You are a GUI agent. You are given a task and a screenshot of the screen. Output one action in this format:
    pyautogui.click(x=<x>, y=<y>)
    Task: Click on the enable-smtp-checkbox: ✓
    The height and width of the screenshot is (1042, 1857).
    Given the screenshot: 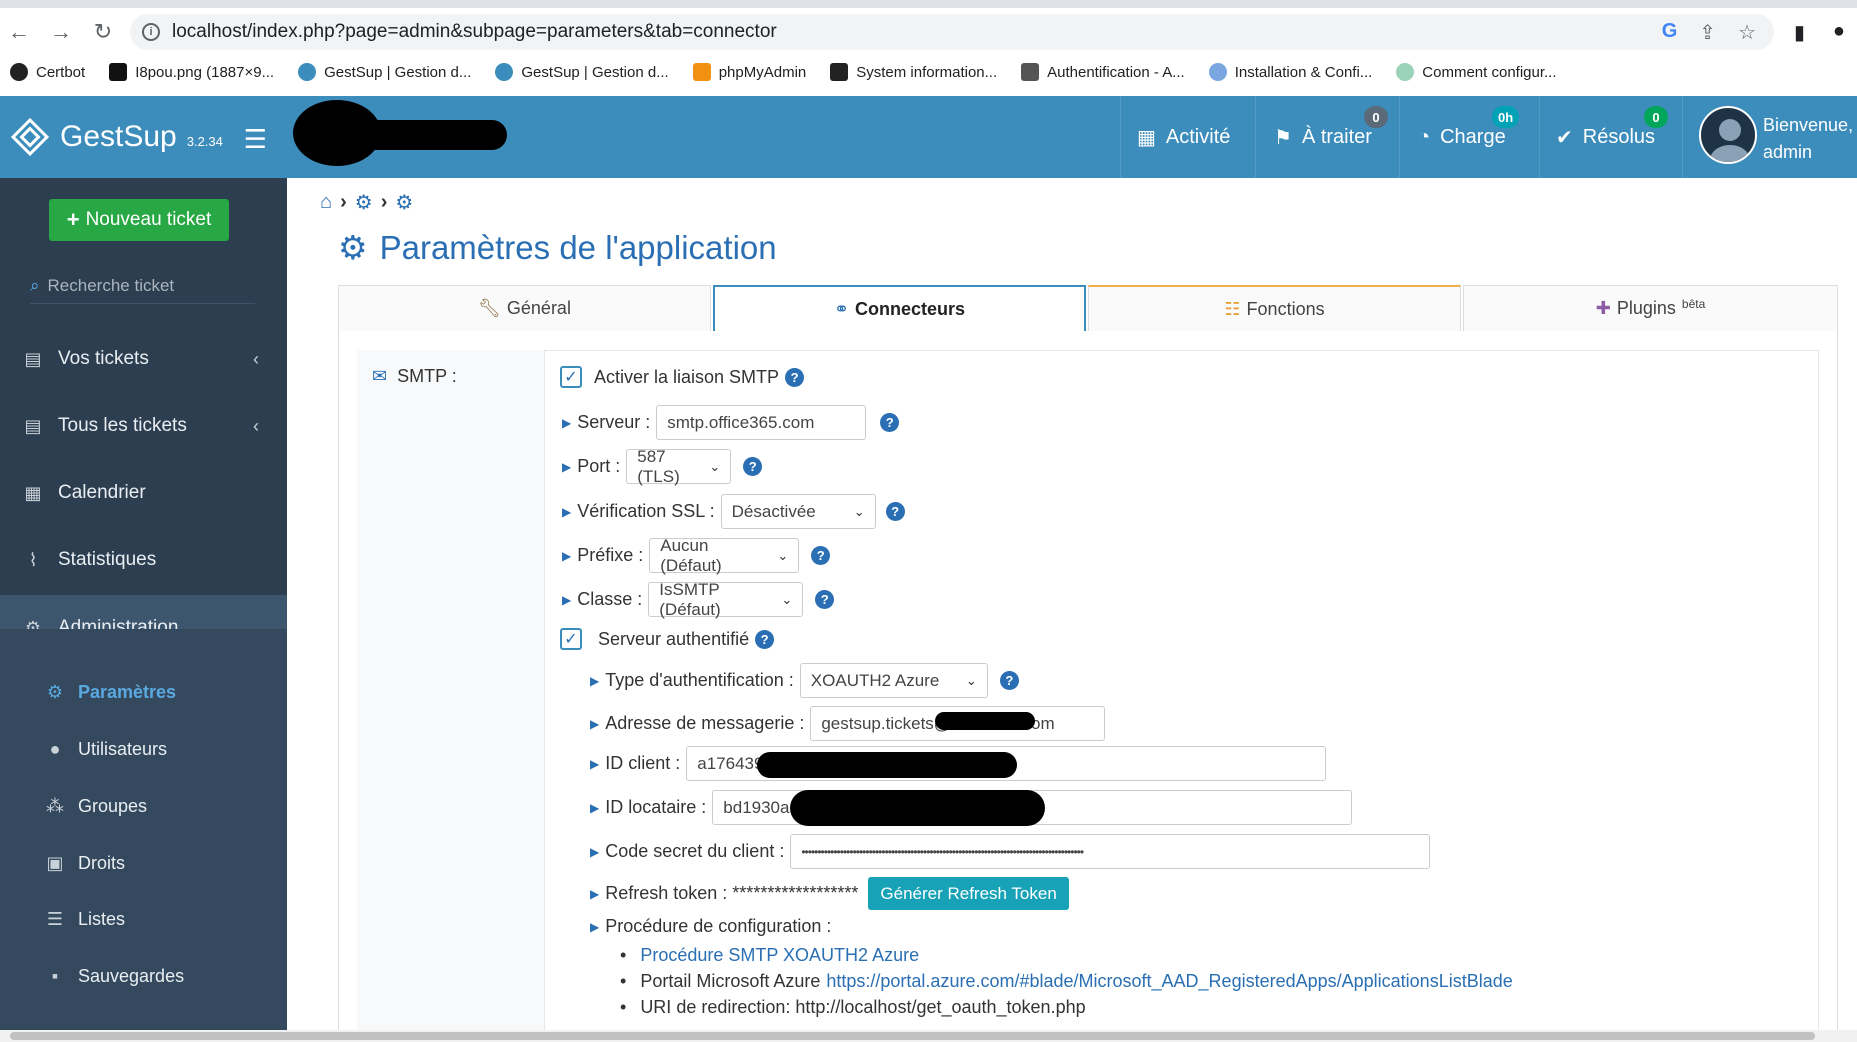 What is the action you would take?
    pyautogui.click(x=571, y=377)
    